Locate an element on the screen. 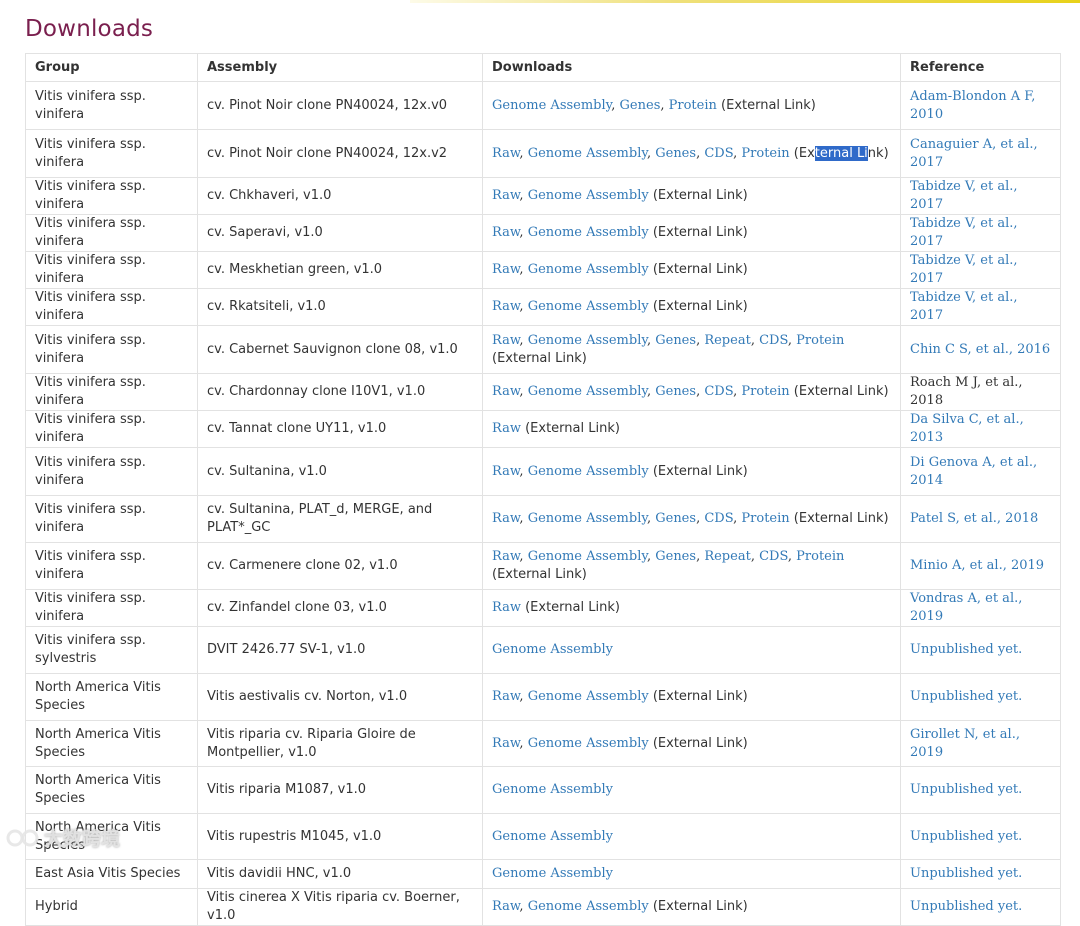  assembly-cell: cv. Zinfandel clone 03, v1.0 is located at coordinates (340, 608).